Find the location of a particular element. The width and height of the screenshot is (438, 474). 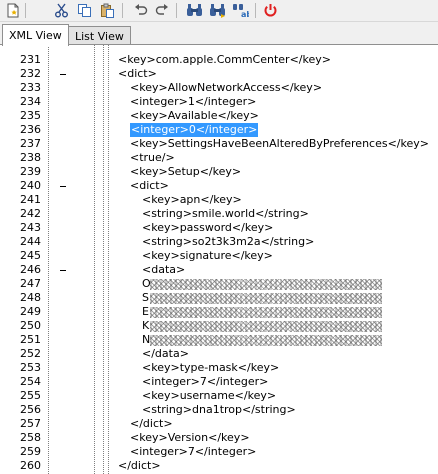

code-line: 249 E is located at coordinates (219, 312).